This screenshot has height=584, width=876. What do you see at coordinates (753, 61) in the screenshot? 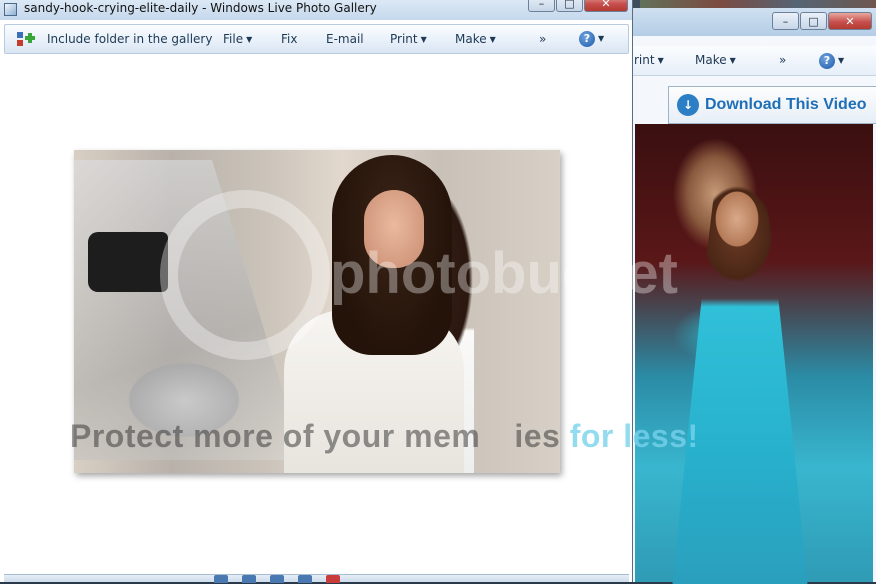
I see `background-window-toolbar: rint ▼ Make ▼ » ? ▼` at bounding box center [753, 61].